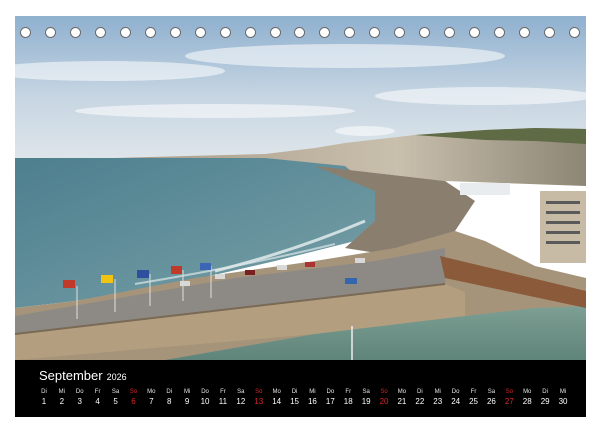 This screenshot has height=431, width=600. I want to click on day-cell: Mi 16, so click(312, 400).